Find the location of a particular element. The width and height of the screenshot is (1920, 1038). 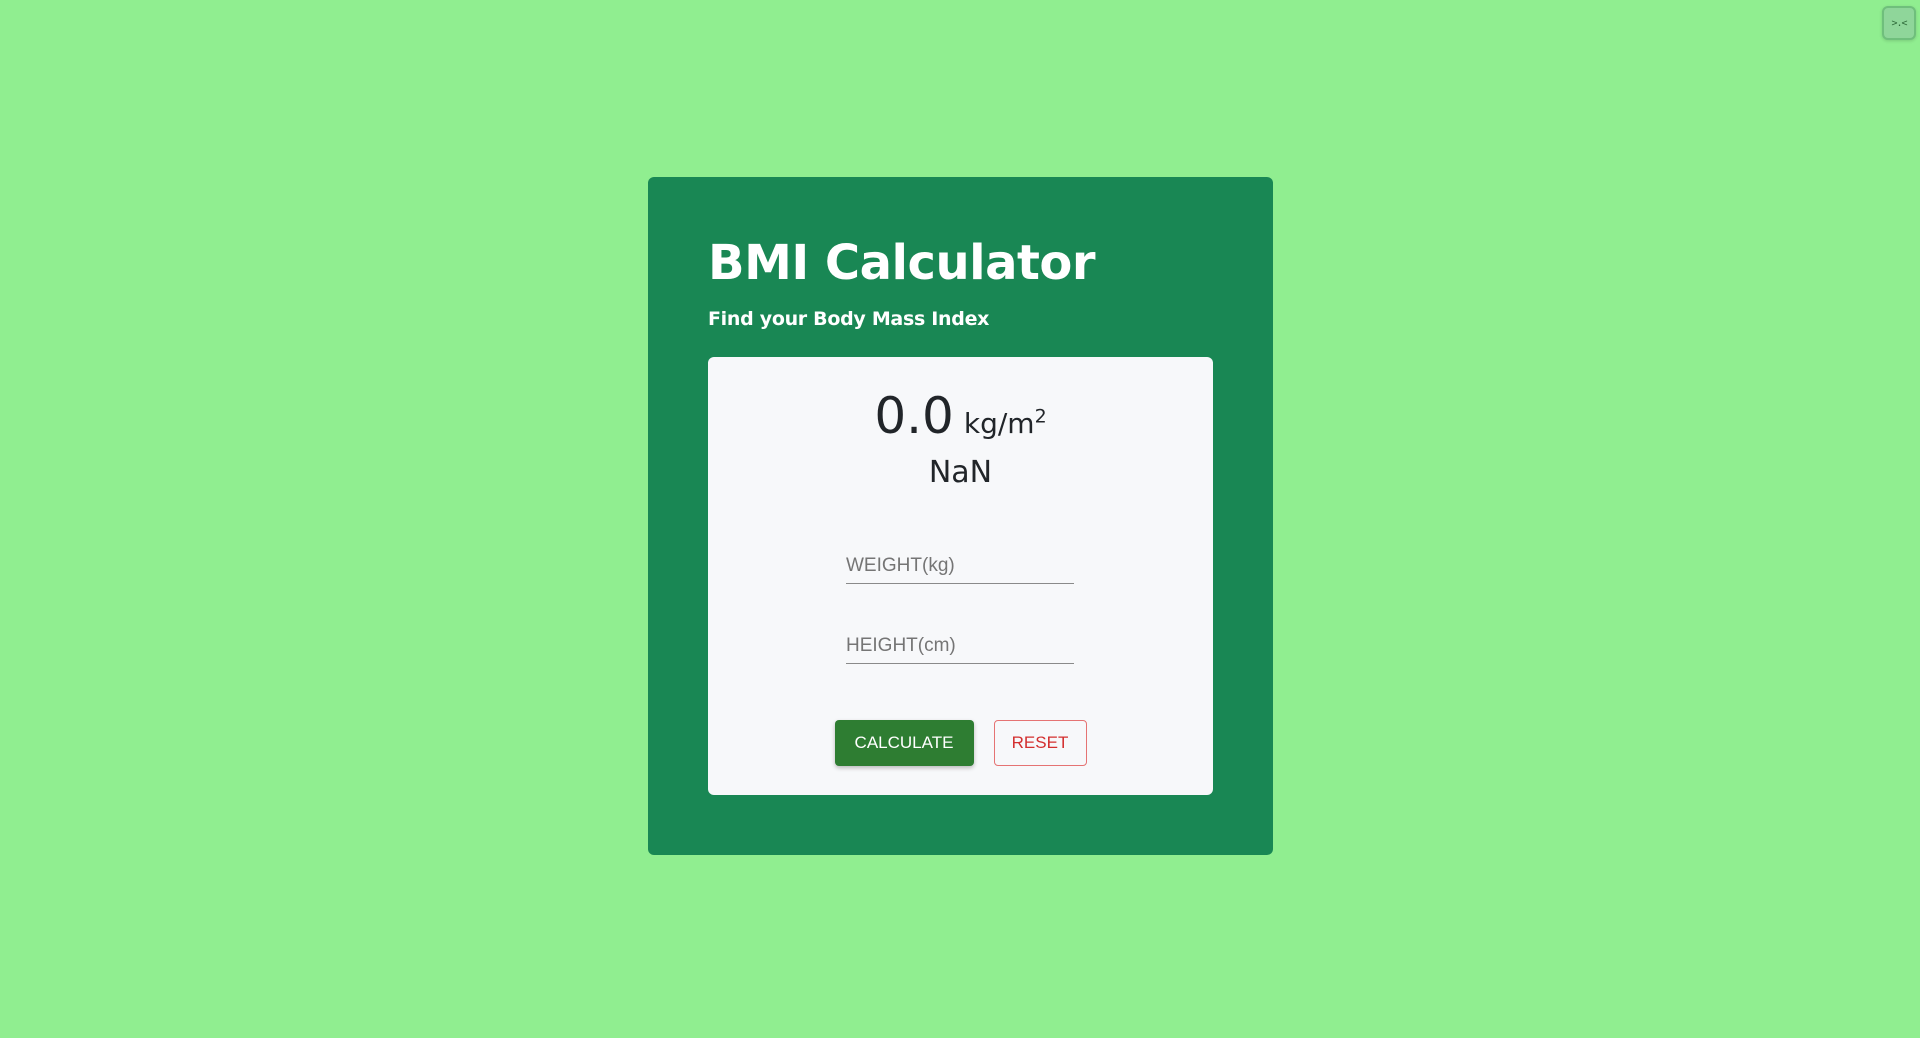

bmi-category: NaN is located at coordinates (960, 472).